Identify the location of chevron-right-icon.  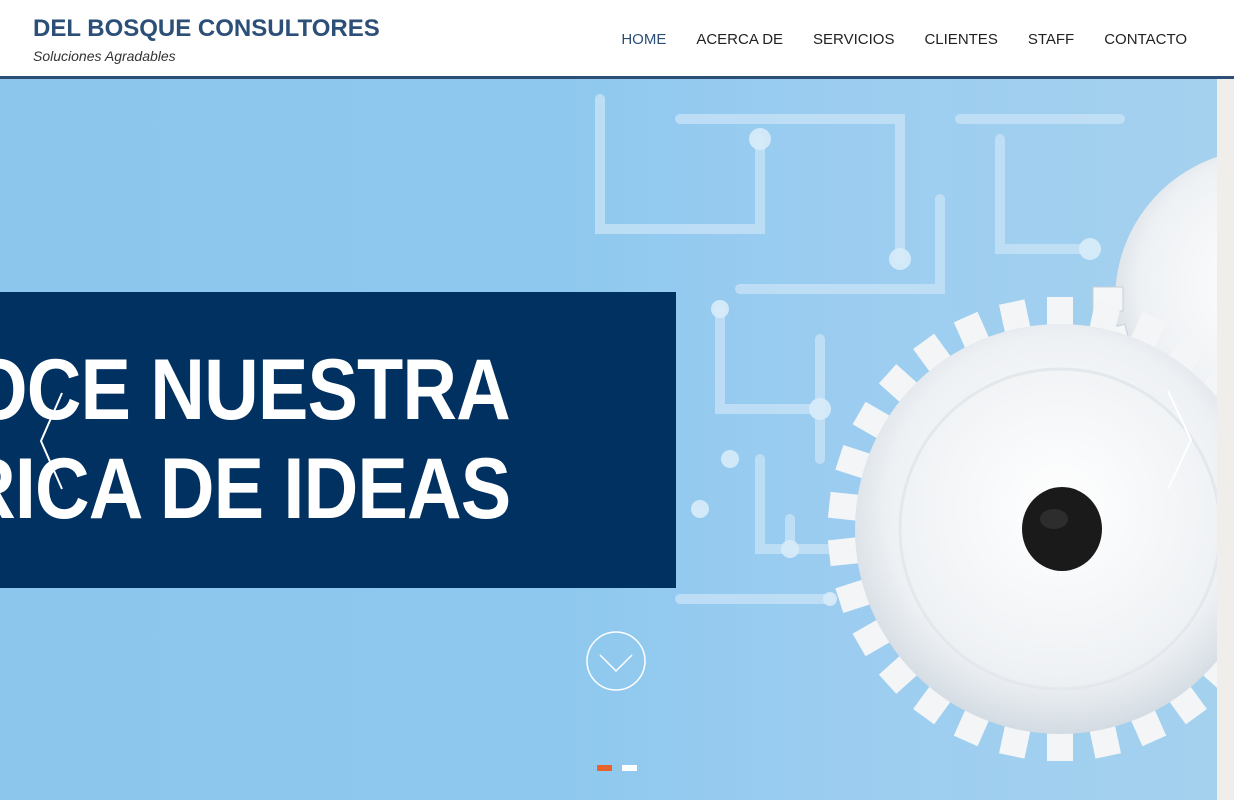
(1180, 440).